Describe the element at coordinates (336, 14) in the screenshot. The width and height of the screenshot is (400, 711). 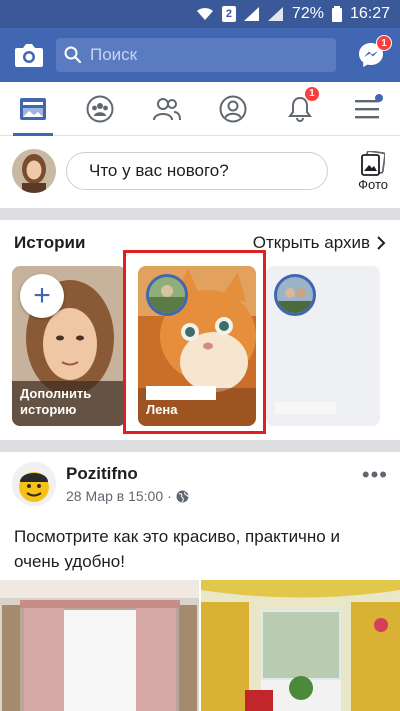
I see `battery-icon` at that location.